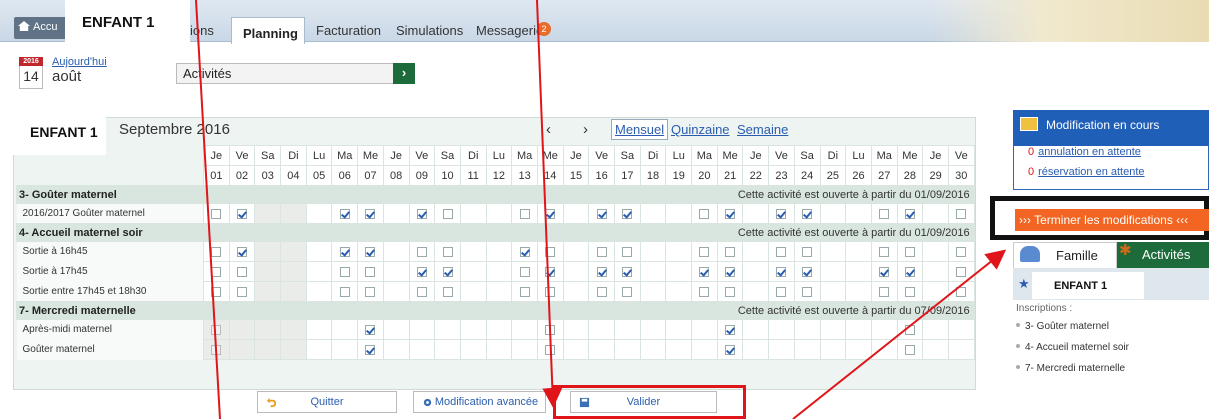 The height and width of the screenshot is (419, 1209). I want to click on view-fortnight-link: Quinzaine, so click(700, 129).